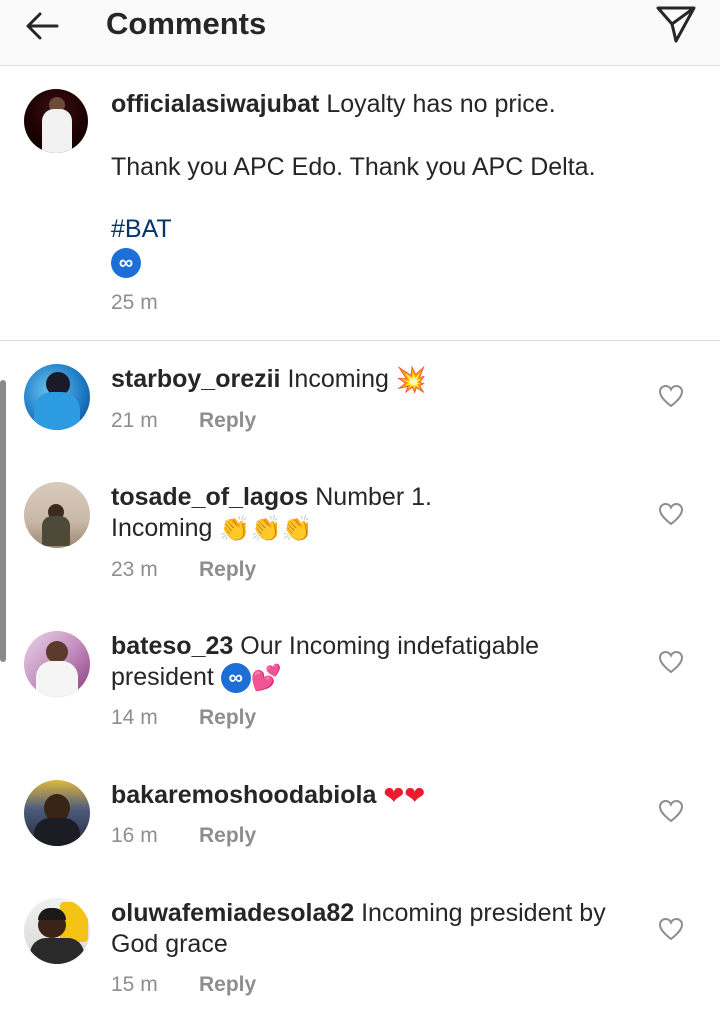 The height and width of the screenshot is (1012, 720). What do you see at coordinates (3, 521) in the screenshot?
I see `scrollbar` at bounding box center [3, 521].